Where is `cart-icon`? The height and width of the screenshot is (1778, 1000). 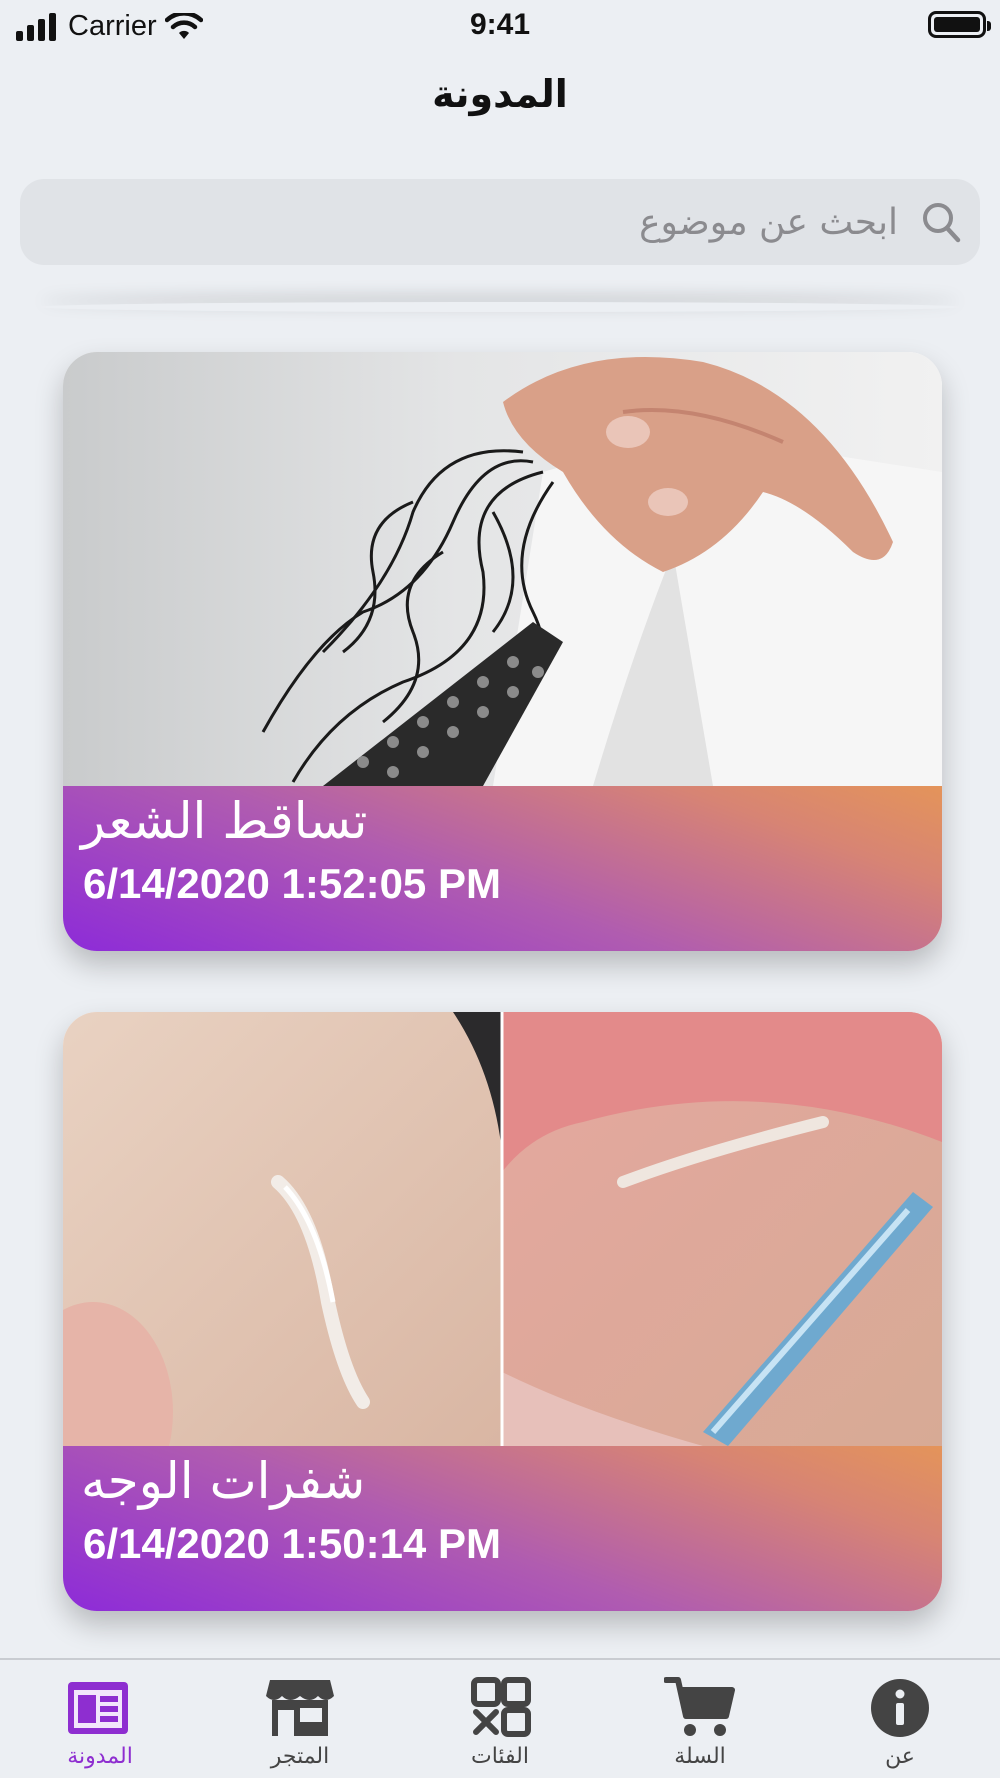 cart-icon is located at coordinates (699, 1706).